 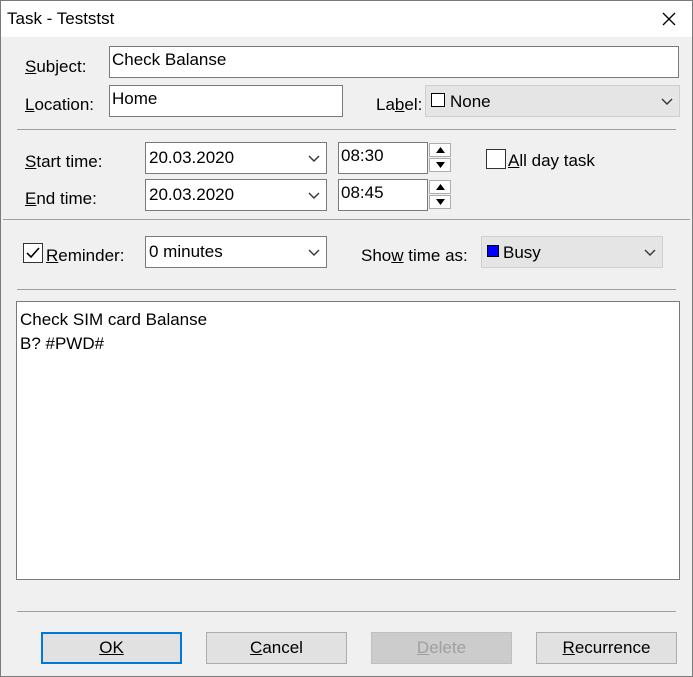 I want to click on location-label: Location:, so click(x=60, y=104).